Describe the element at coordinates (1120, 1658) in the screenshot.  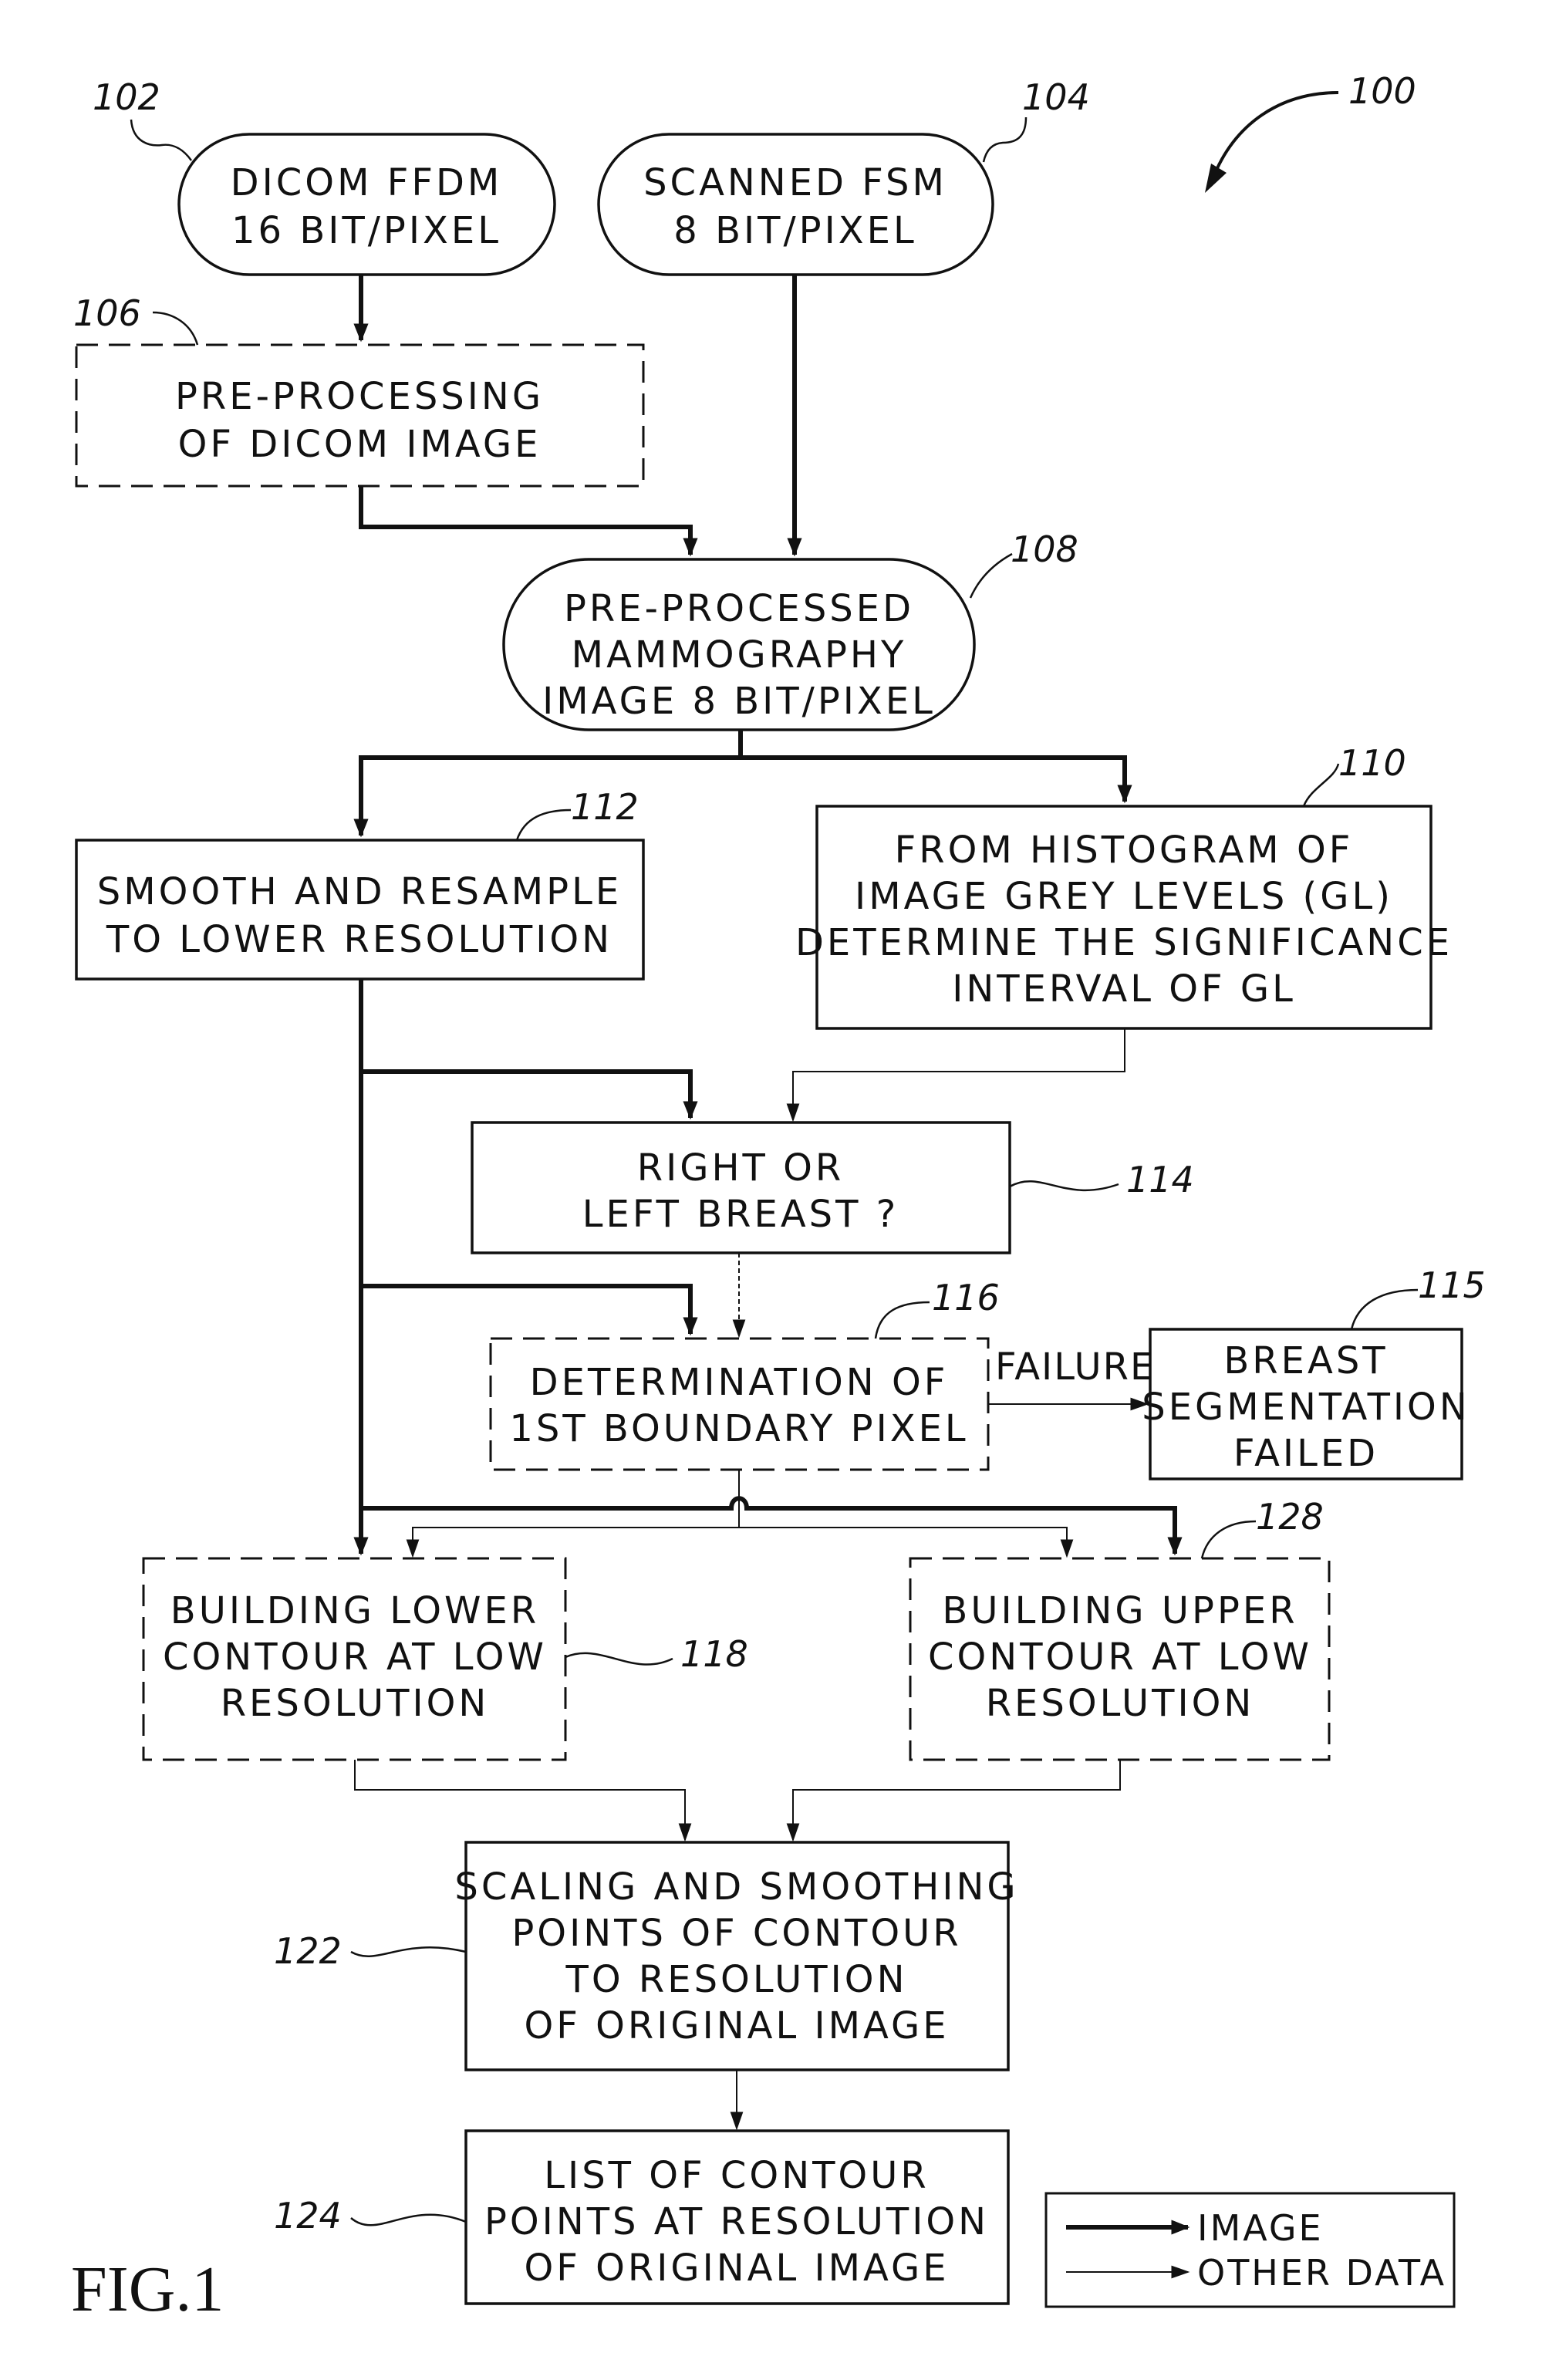
I see `node-128-line-2: CONTOUR AT LOW` at that location.